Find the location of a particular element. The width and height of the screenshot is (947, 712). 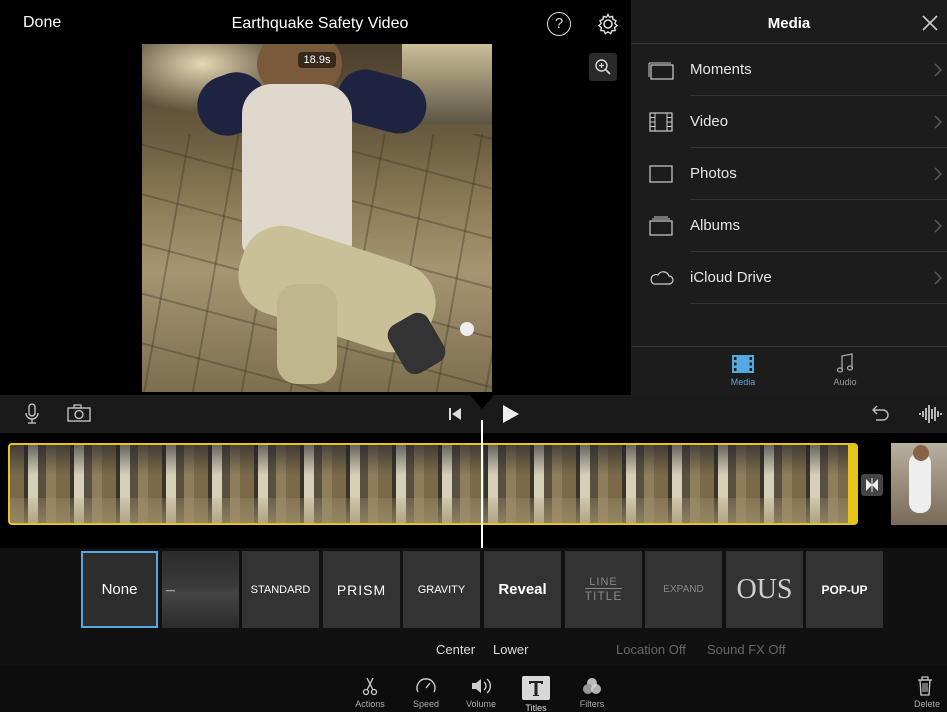

volume-tool: Volume is located at coordinates (481, 692).